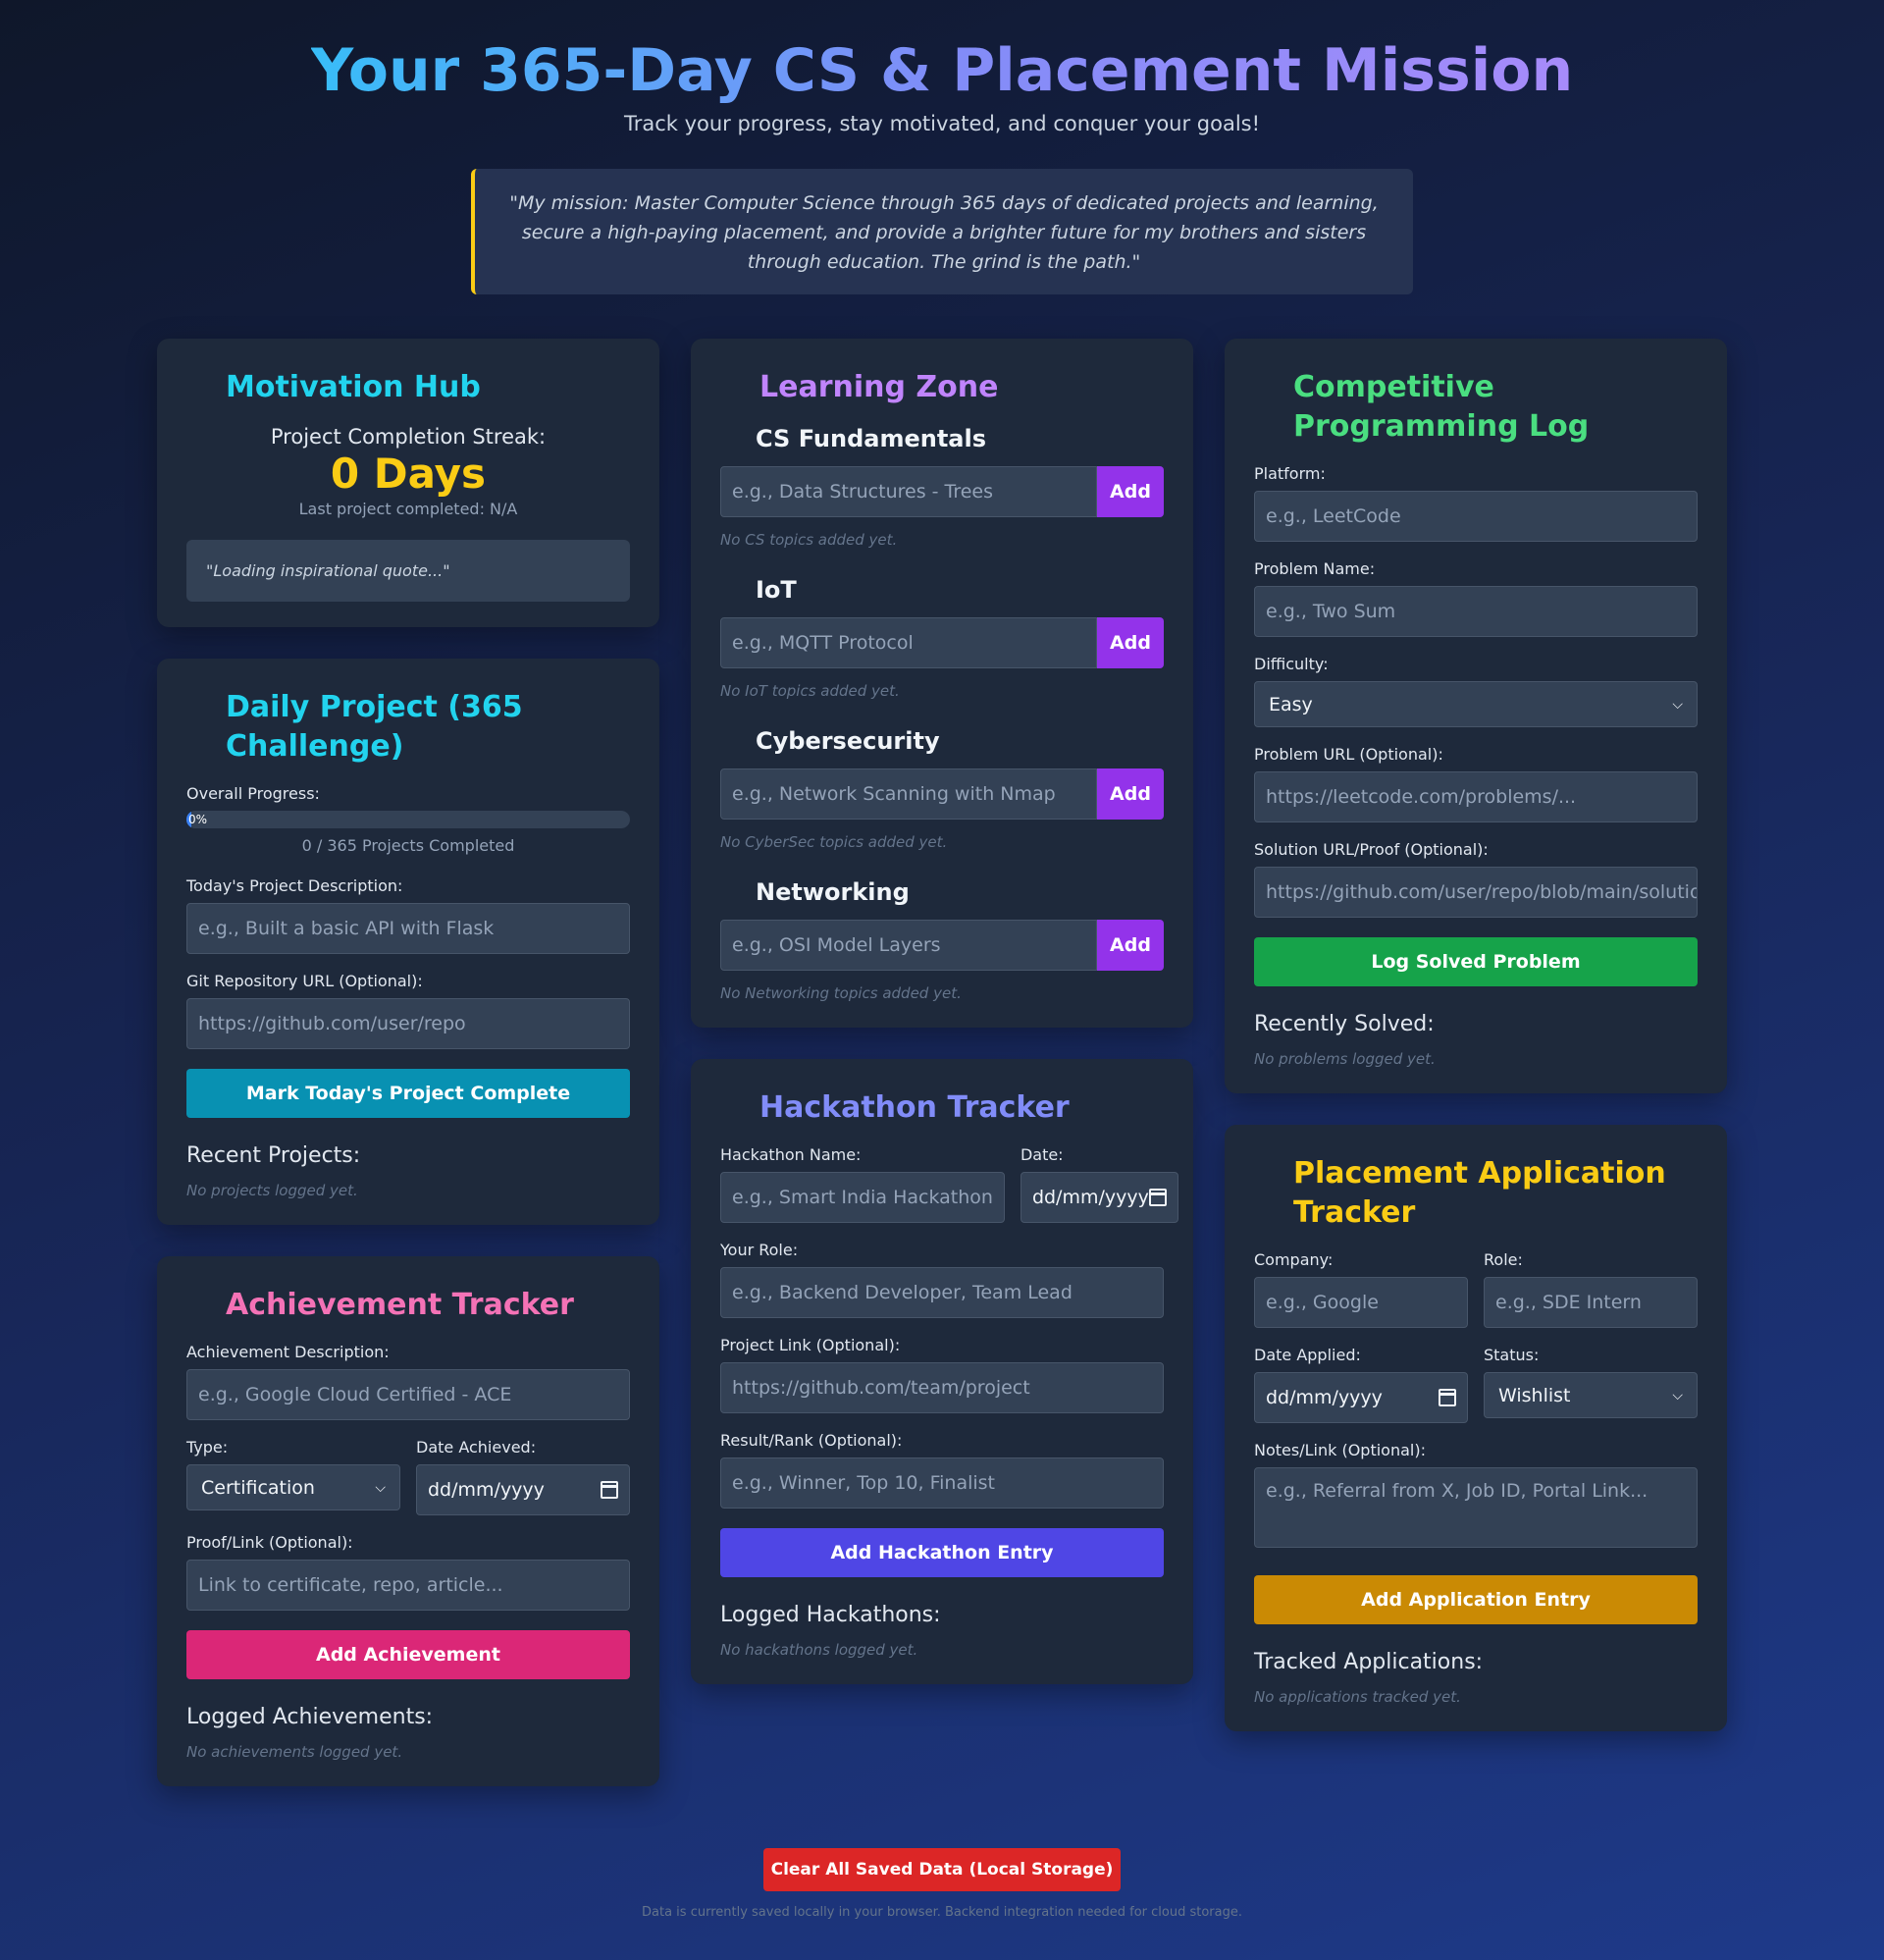 This screenshot has height=1960, width=1884. I want to click on topic-empty: No CS topics added yet., so click(809, 540).